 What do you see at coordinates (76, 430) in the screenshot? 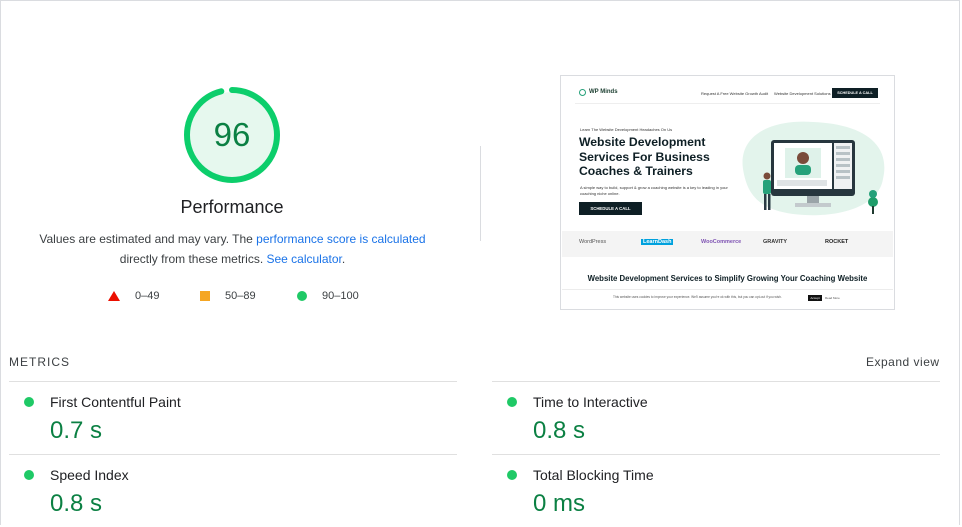
I see `metric-value: 0.7 s` at bounding box center [76, 430].